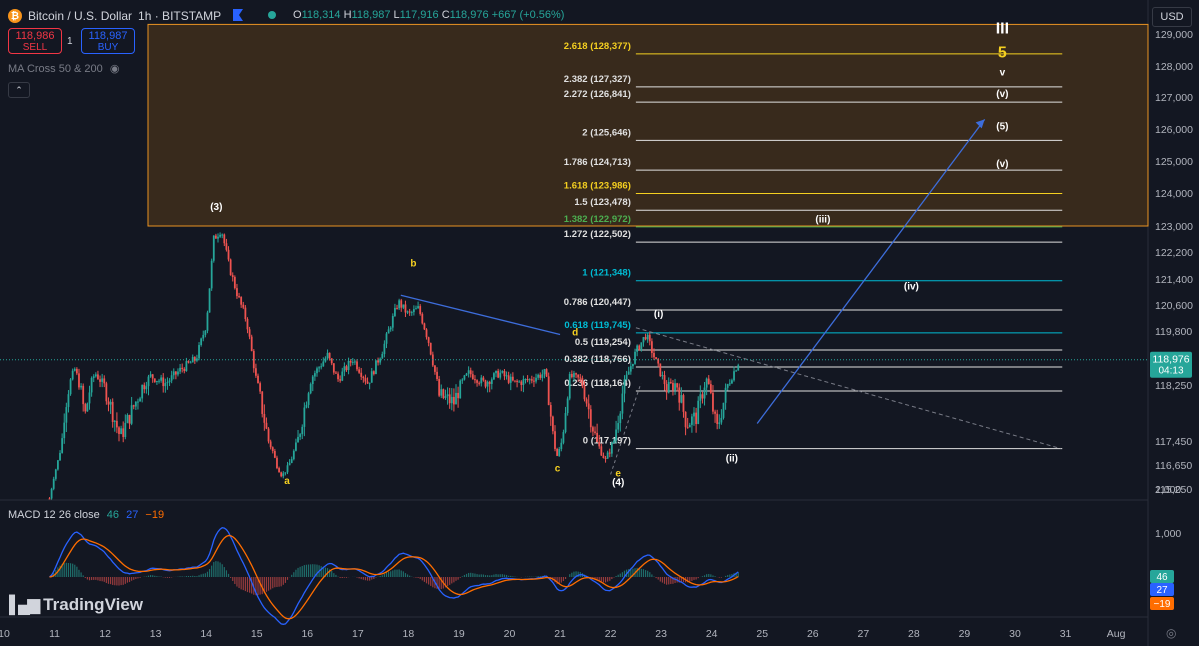  What do you see at coordinates (607, 441) in the screenshot?
I see `fib-level-label: 0 (117,197)` at bounding box center [607, 441].